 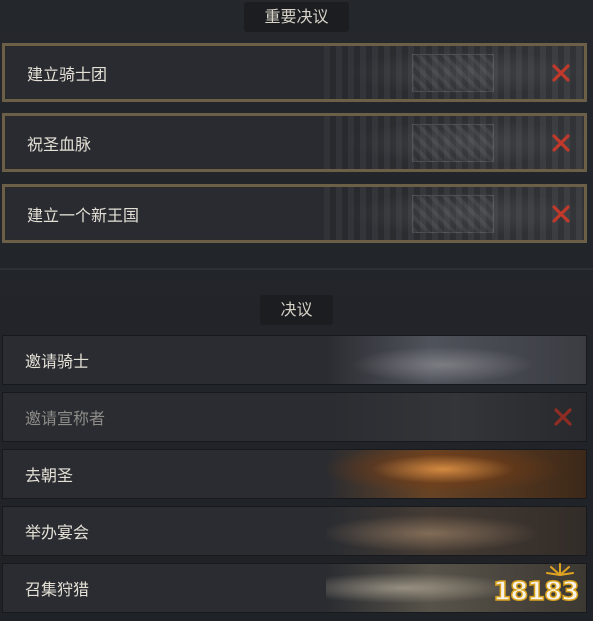 I want to click on decision-label: 去朝圣, so click(x=49, y=475).